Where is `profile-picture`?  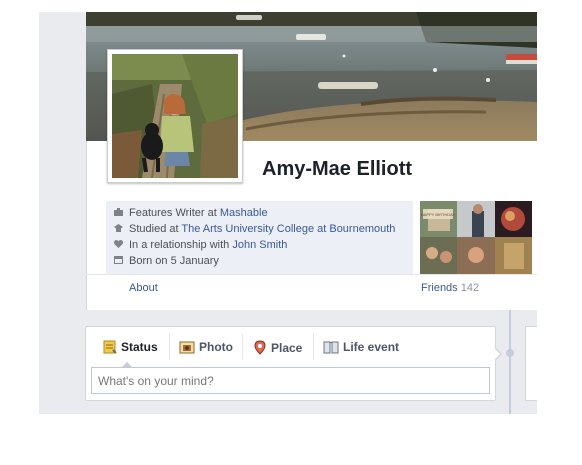 profile-picture is located at coordinates (175, 116).